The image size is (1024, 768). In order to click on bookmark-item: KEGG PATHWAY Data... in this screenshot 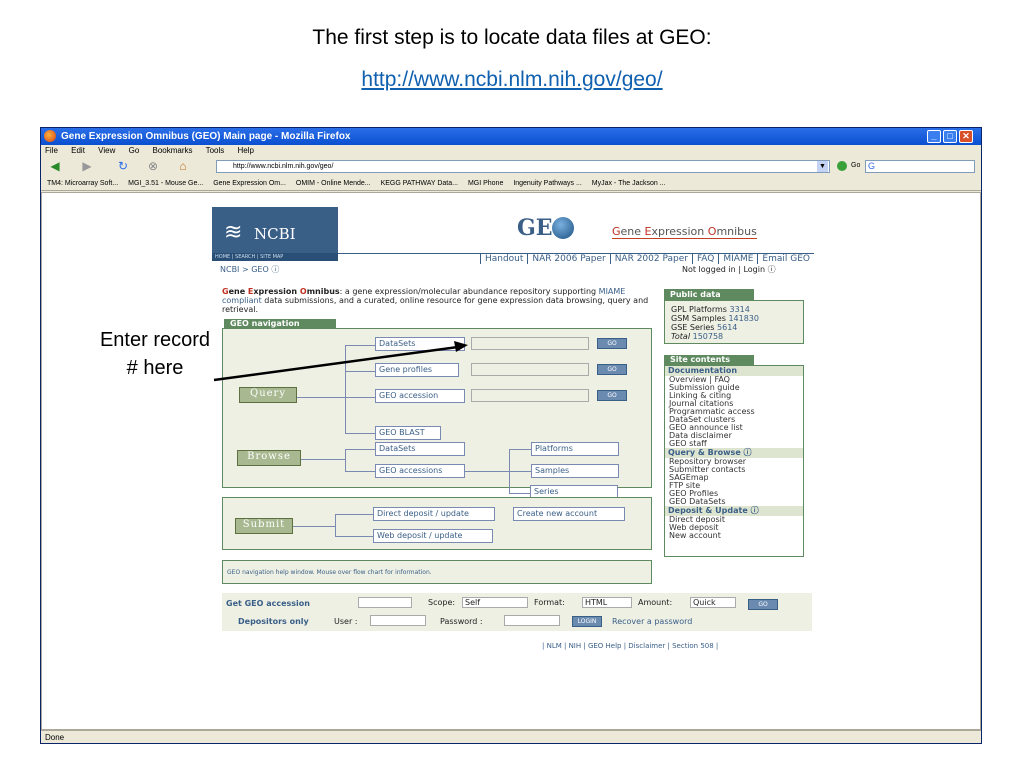, I will do `click(419, 183)`.